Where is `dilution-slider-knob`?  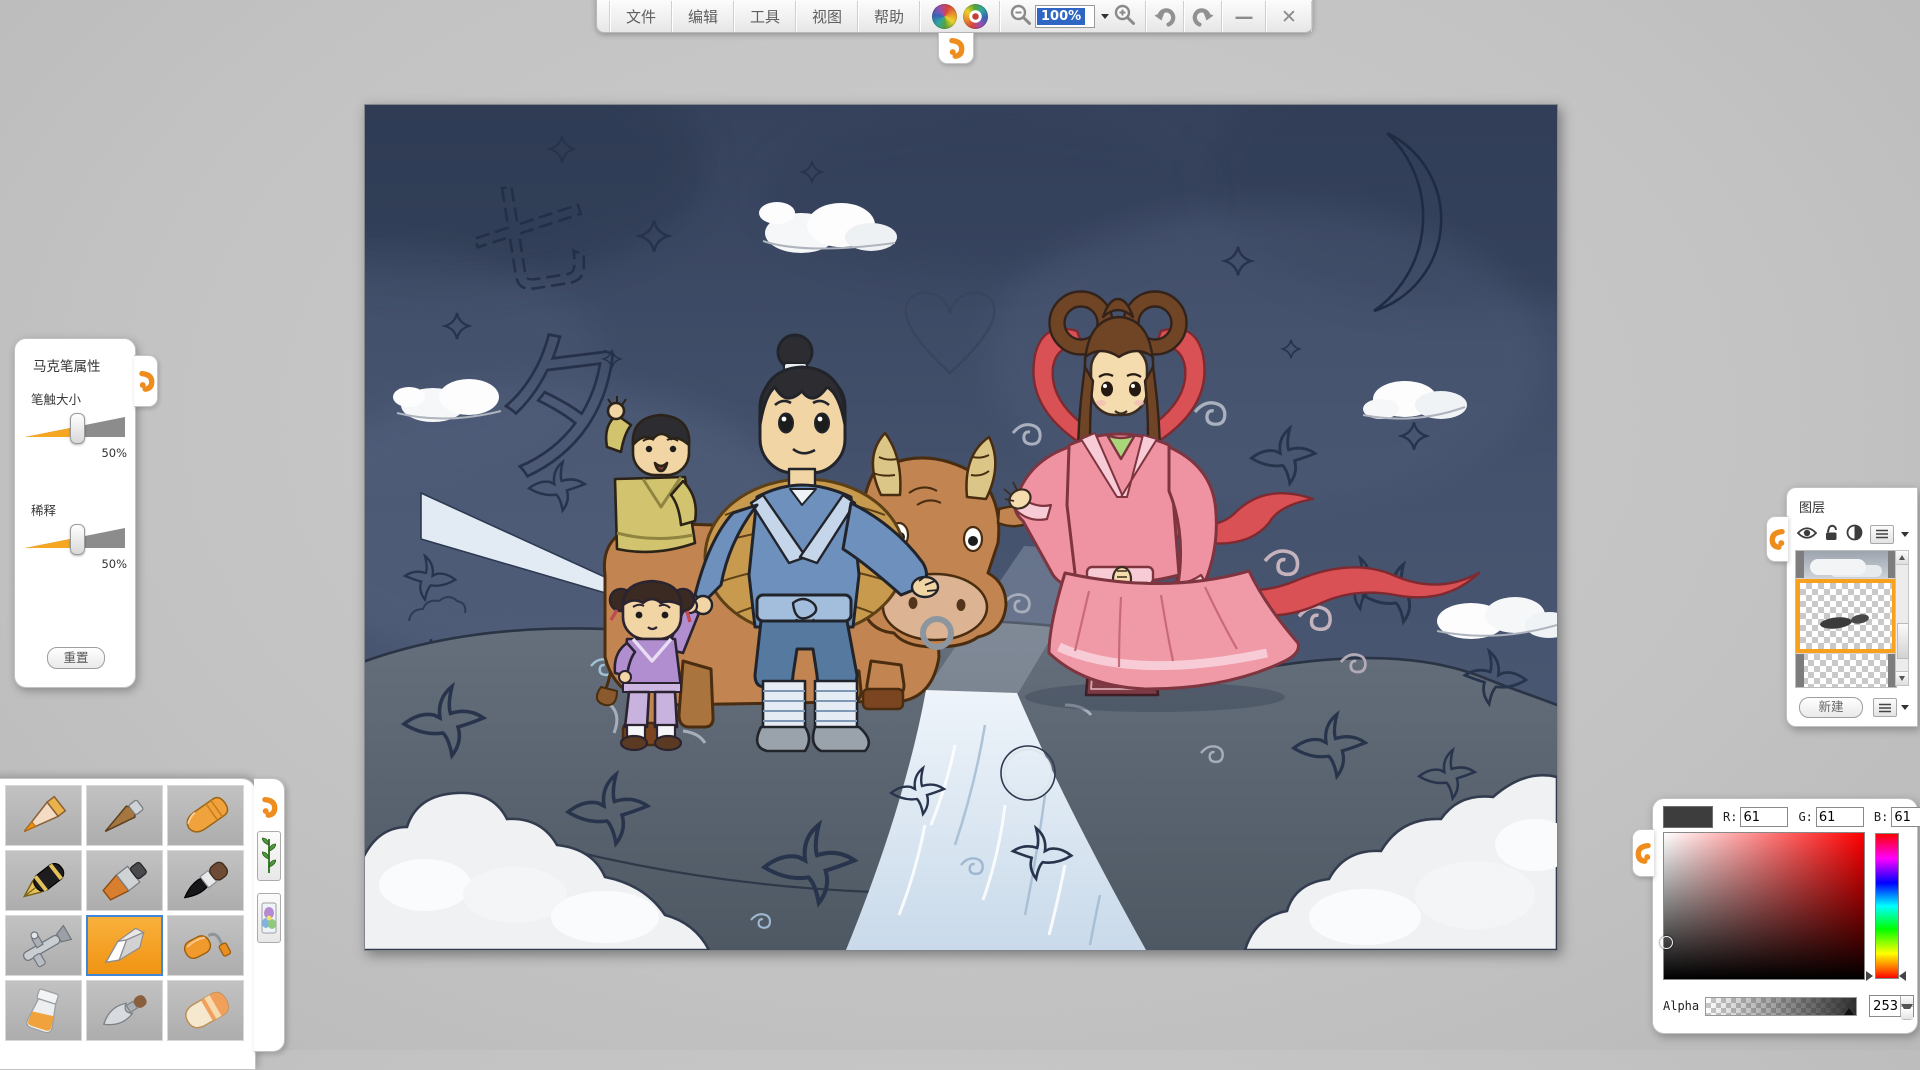 dilution-slider-knob is located at coordinates (77, 539).